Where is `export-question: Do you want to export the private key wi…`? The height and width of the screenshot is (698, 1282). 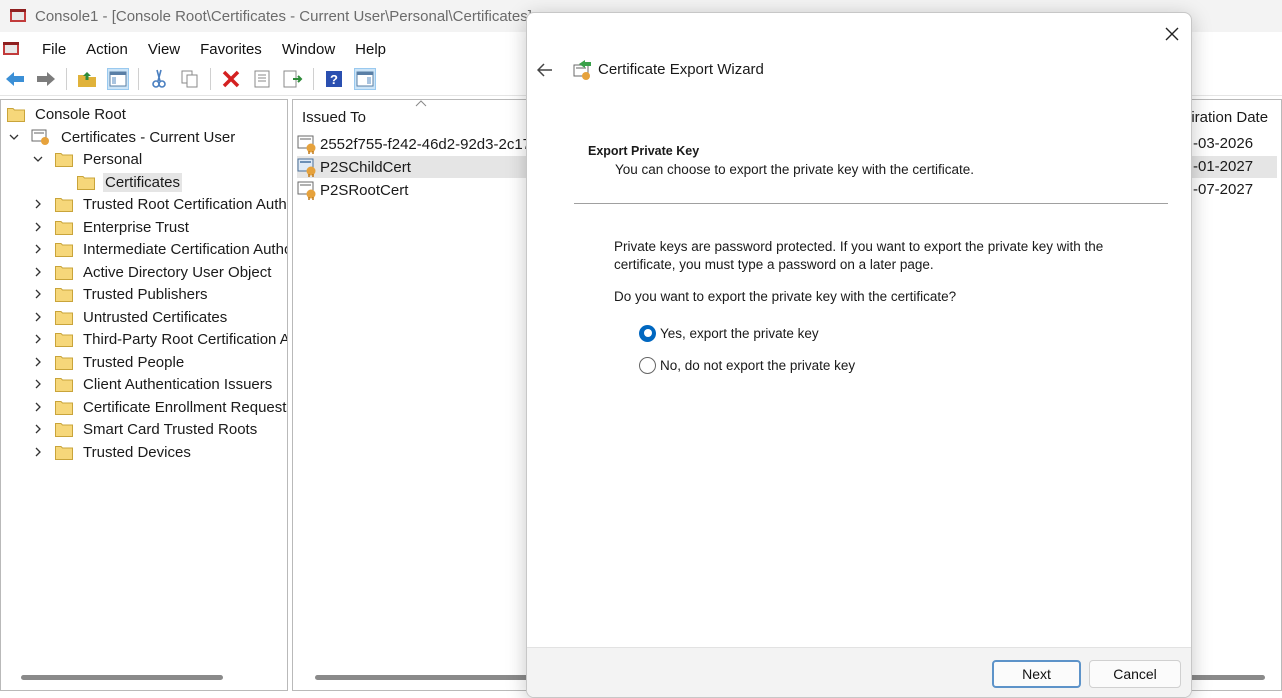 export-question: Do you want to export the private key wi… is located at coordinates (785, 296).